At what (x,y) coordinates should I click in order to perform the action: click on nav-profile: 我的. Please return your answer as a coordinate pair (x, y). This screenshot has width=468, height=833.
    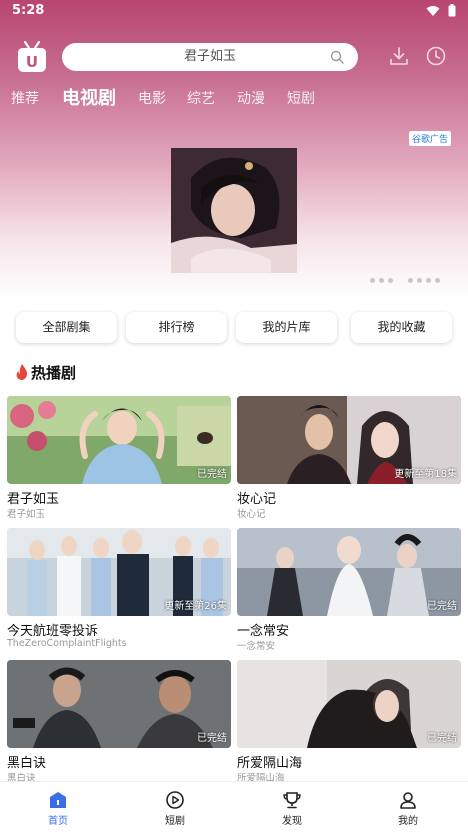
    Looking at the image, I should click on (408, 808).